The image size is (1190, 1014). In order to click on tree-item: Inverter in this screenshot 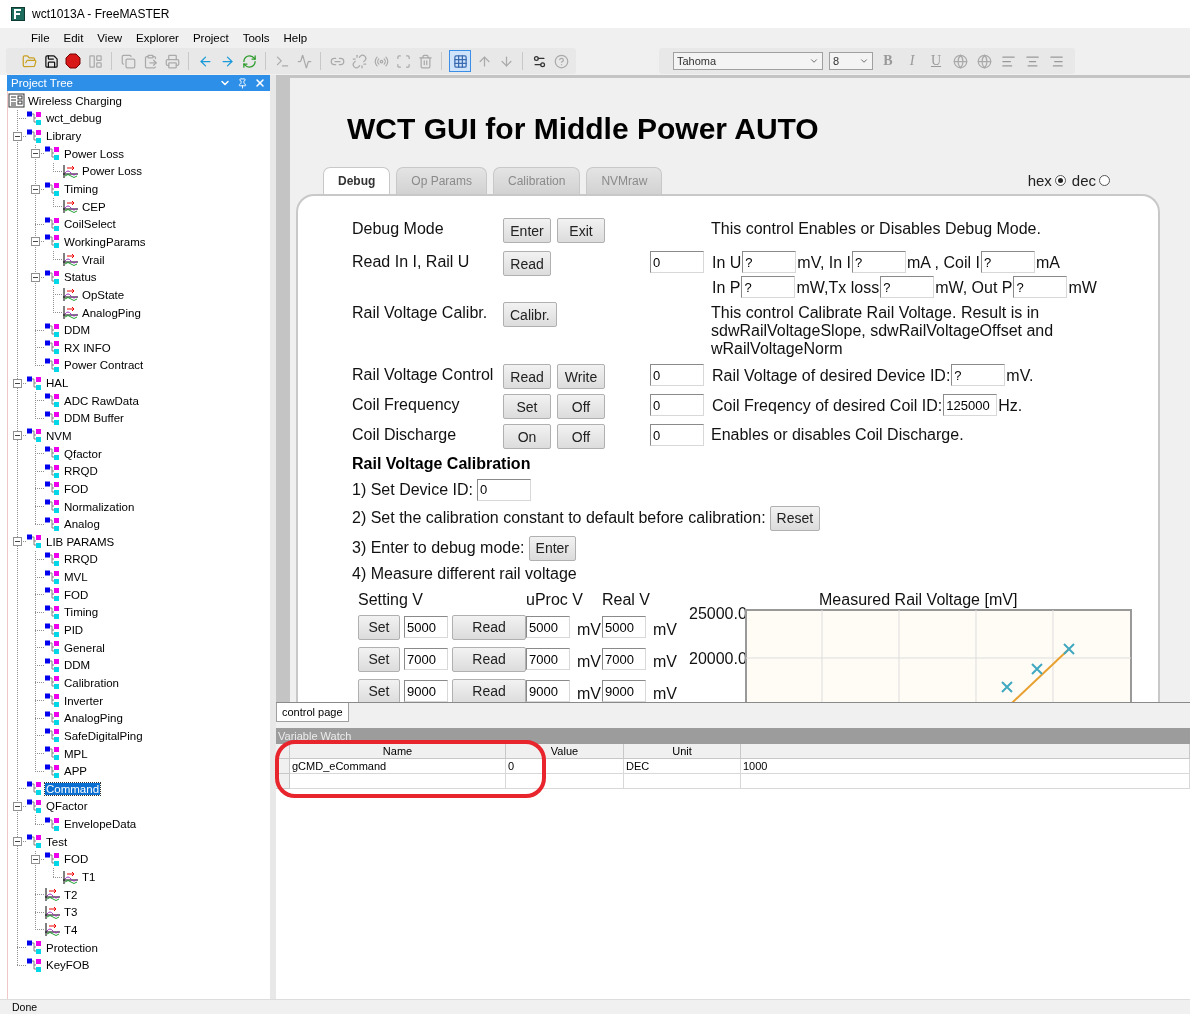, I will do `click(83, 700)`.